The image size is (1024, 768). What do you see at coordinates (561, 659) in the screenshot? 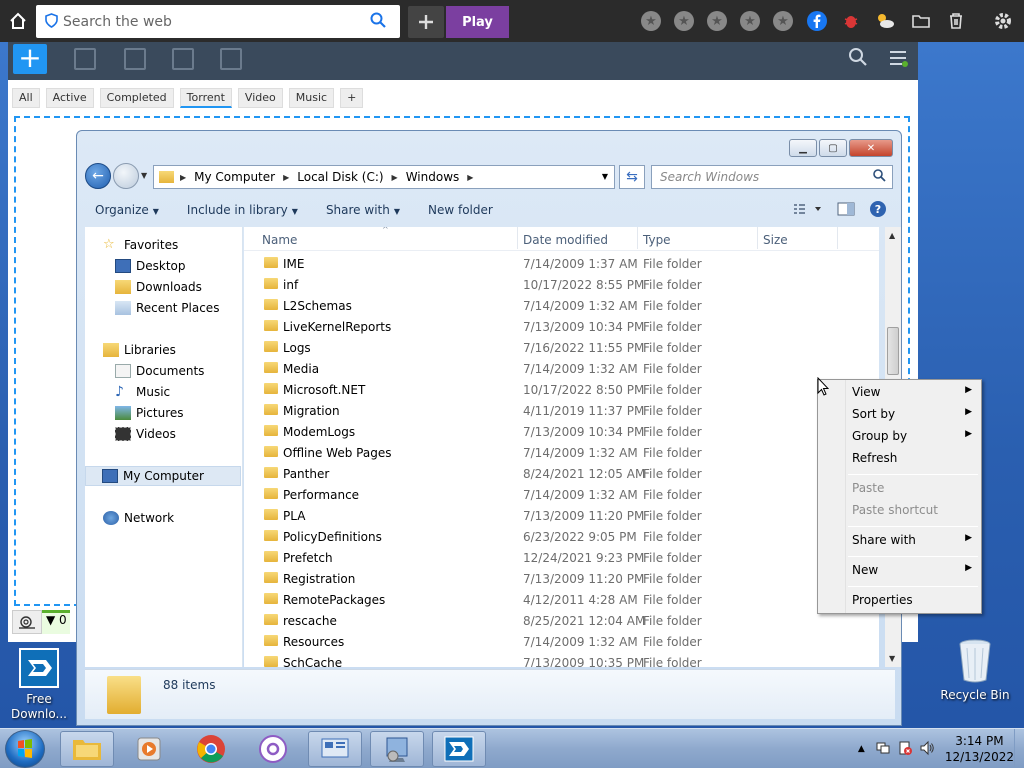
I see `table-row: SchCache 7/13/2009 10:35 PM File folder` at bounding box center [561, 659].